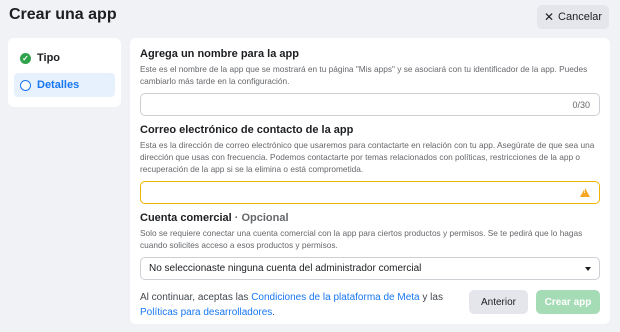 The image size is (620, 332). Describe the element at coordinates (25, 58) in the screenshot. I see `check-circle-icon: ✓` at that location.